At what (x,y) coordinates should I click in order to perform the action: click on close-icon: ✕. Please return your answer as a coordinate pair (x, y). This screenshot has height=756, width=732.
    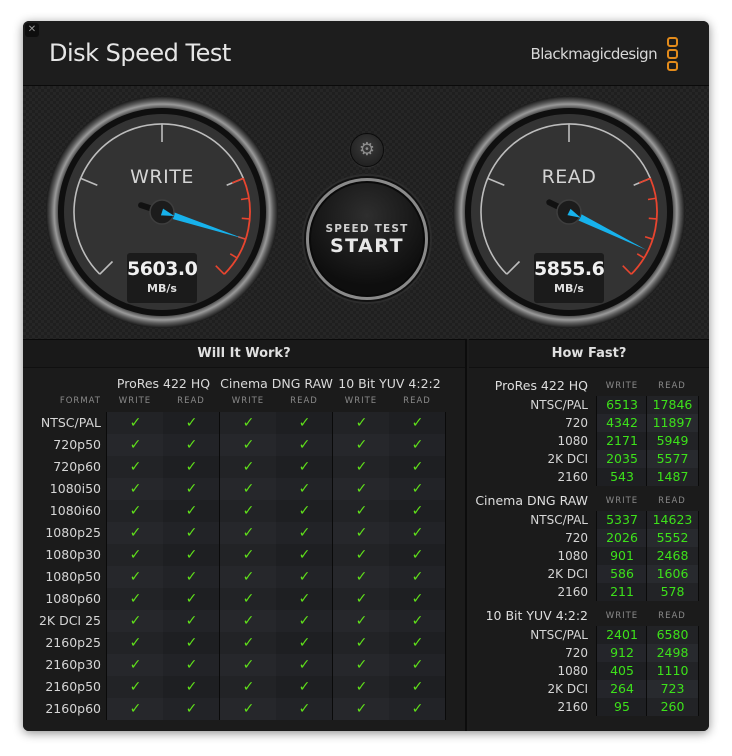
    Looking at the image, I should click on (32, 29).